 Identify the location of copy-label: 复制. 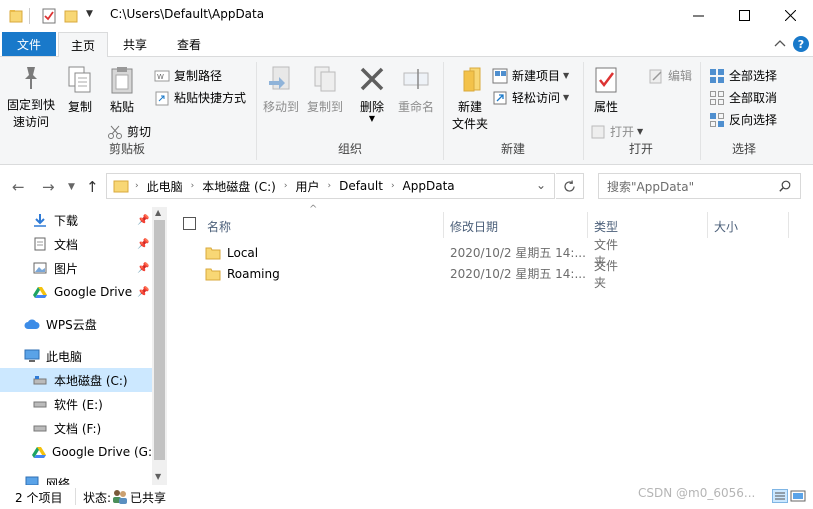
(79, 107).